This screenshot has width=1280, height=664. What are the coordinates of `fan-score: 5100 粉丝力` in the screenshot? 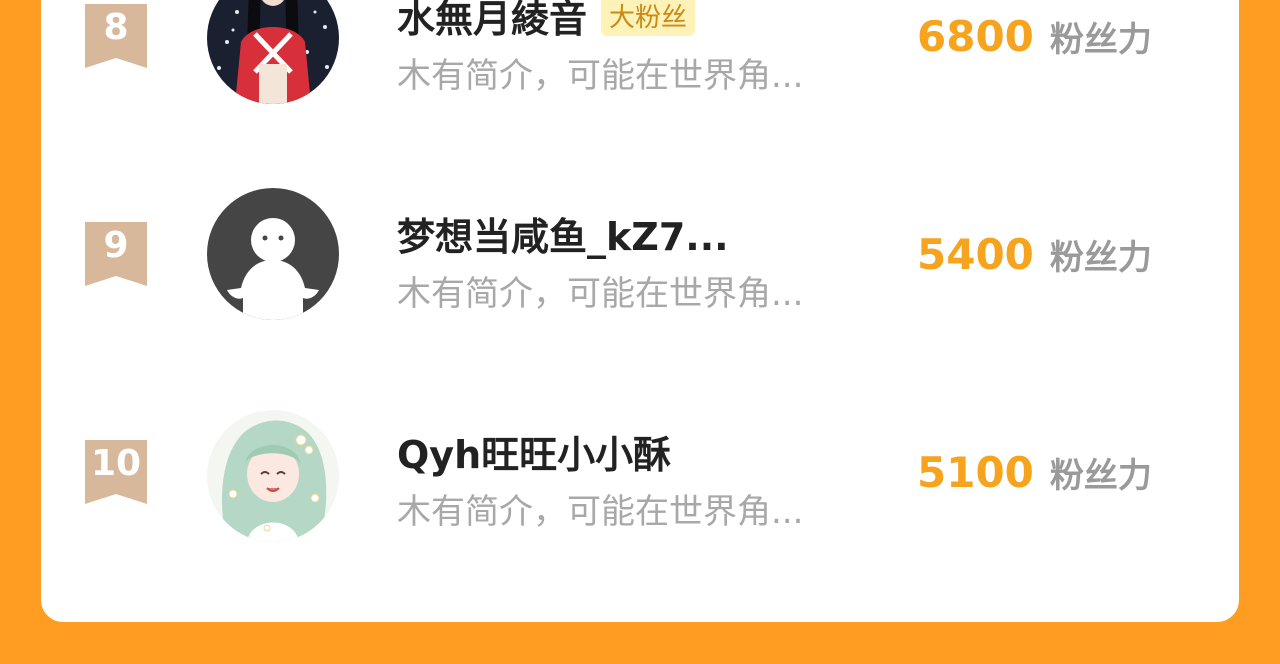 It's located at (1034, 472).